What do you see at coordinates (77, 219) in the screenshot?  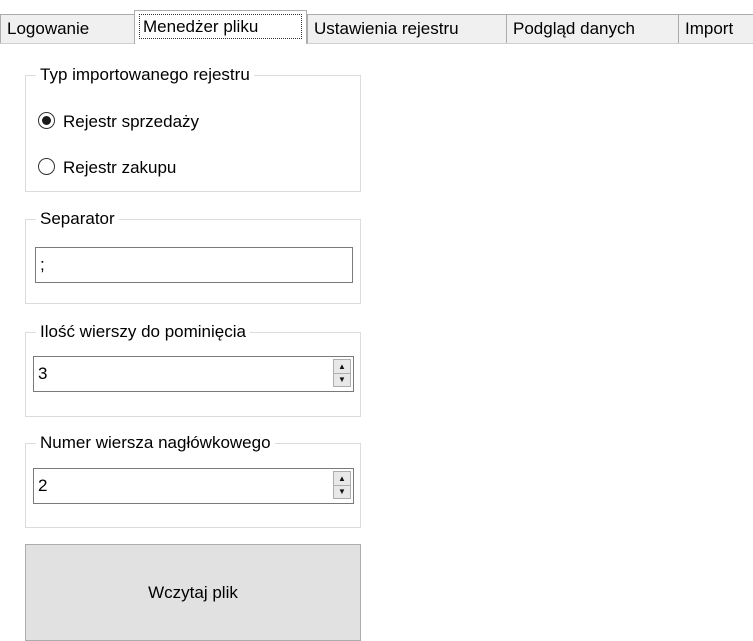 I see `separator-legend: Separator` at bounding box center [77, 219].